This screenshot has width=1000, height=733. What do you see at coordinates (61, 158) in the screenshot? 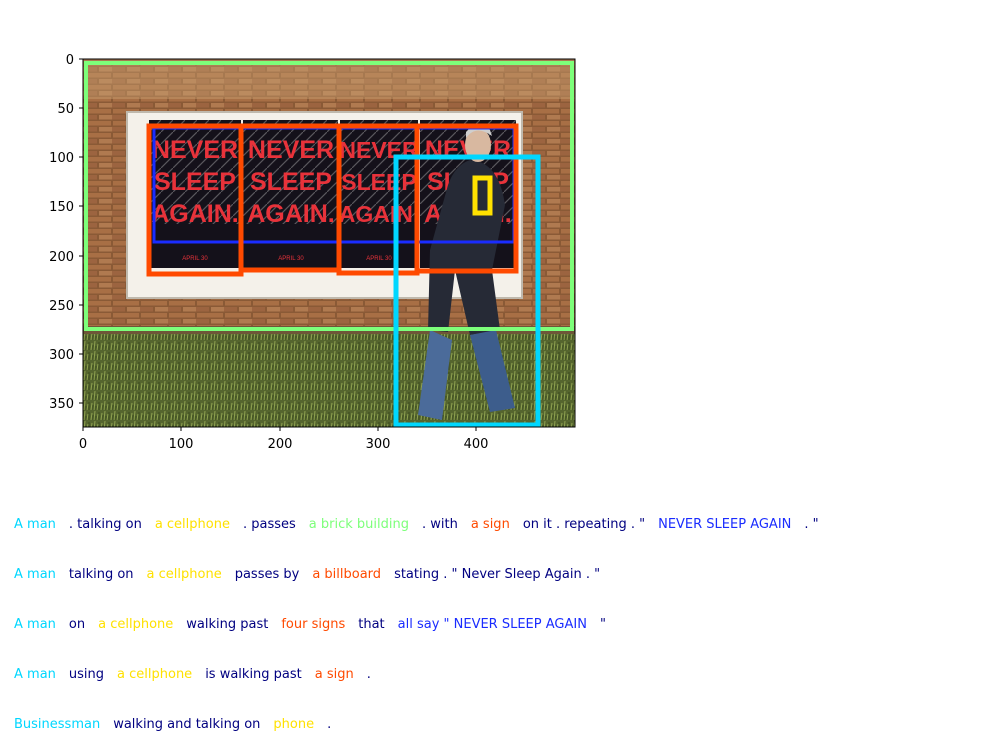
I see `y-tick-label: 100` at bounding box center [61, 158].